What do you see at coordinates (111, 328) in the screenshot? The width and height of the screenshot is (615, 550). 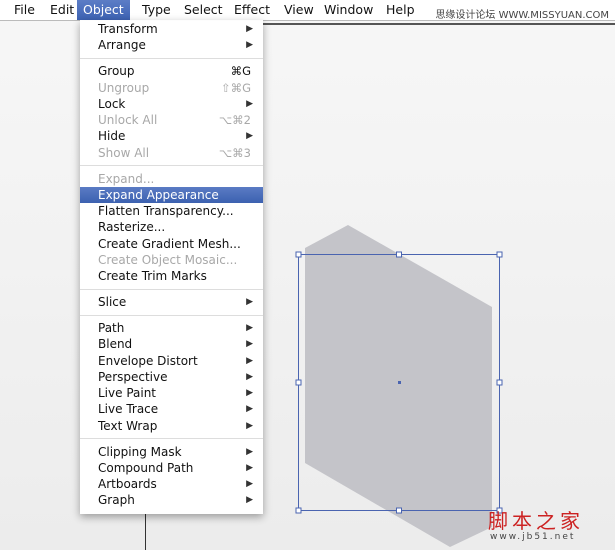 I see `menu-item-label: Path` at bounding box center [111, 328].